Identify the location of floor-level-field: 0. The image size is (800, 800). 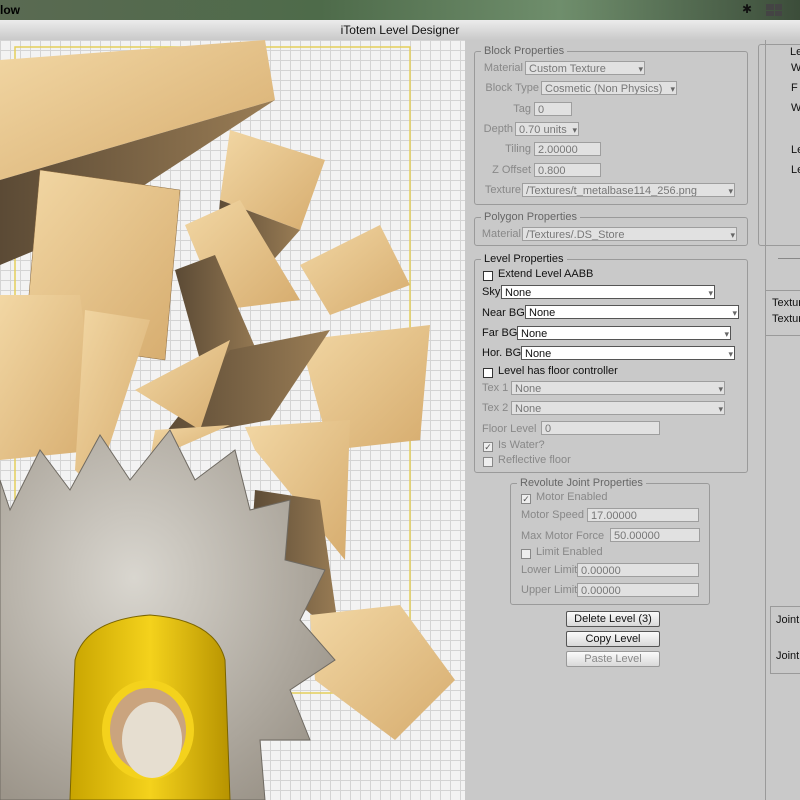
(600, 428).